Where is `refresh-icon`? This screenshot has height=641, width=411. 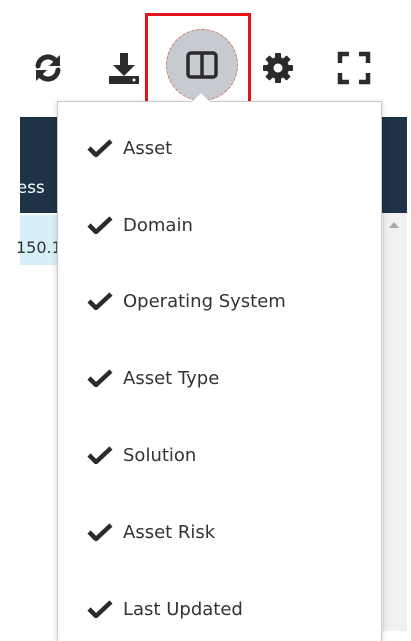 refresh-icon is located at coordinates (48, 68).